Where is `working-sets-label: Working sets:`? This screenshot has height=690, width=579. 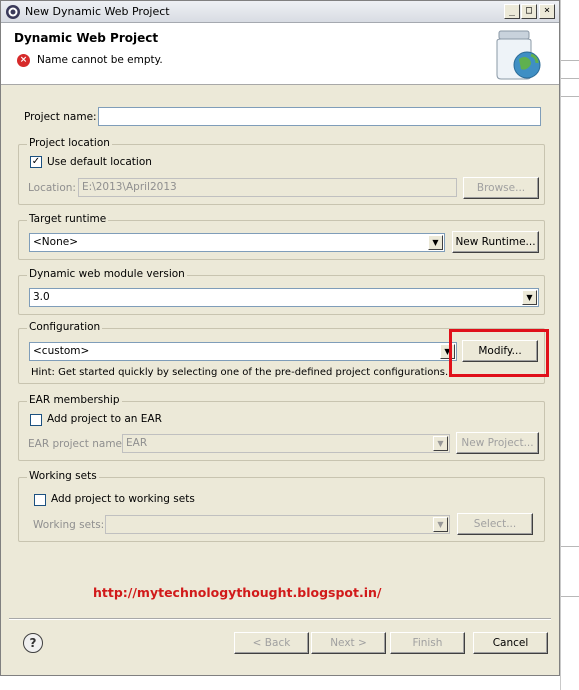 working-sets-label: Working sets: is located at coordinates (69, 525).